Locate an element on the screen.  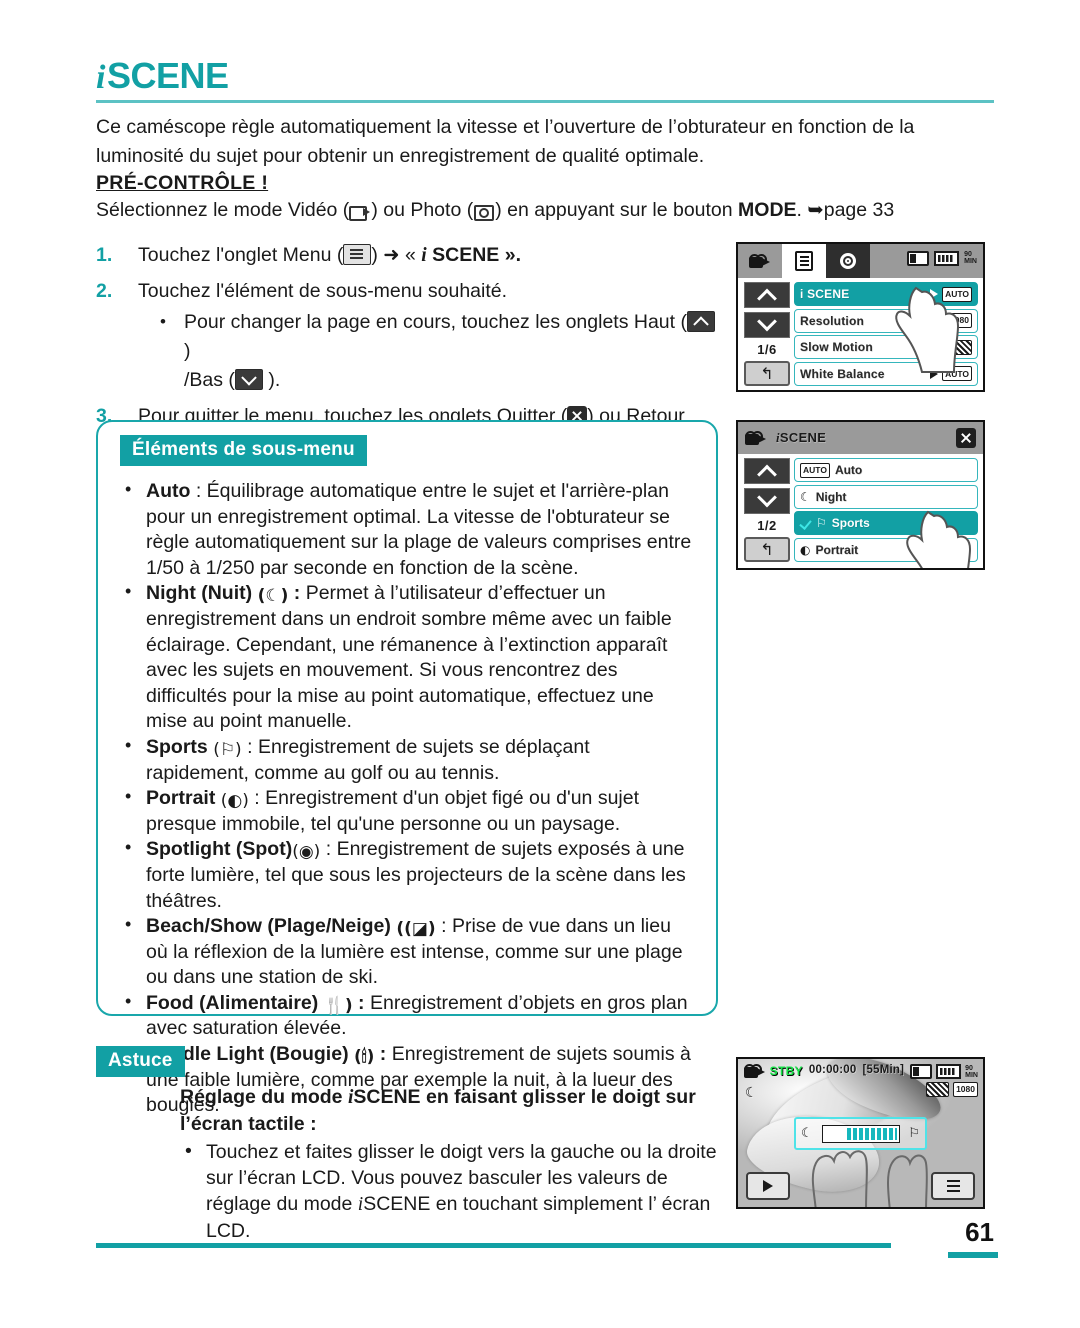
submenu-item-name: Portrait is located at coordinates (181, 798).